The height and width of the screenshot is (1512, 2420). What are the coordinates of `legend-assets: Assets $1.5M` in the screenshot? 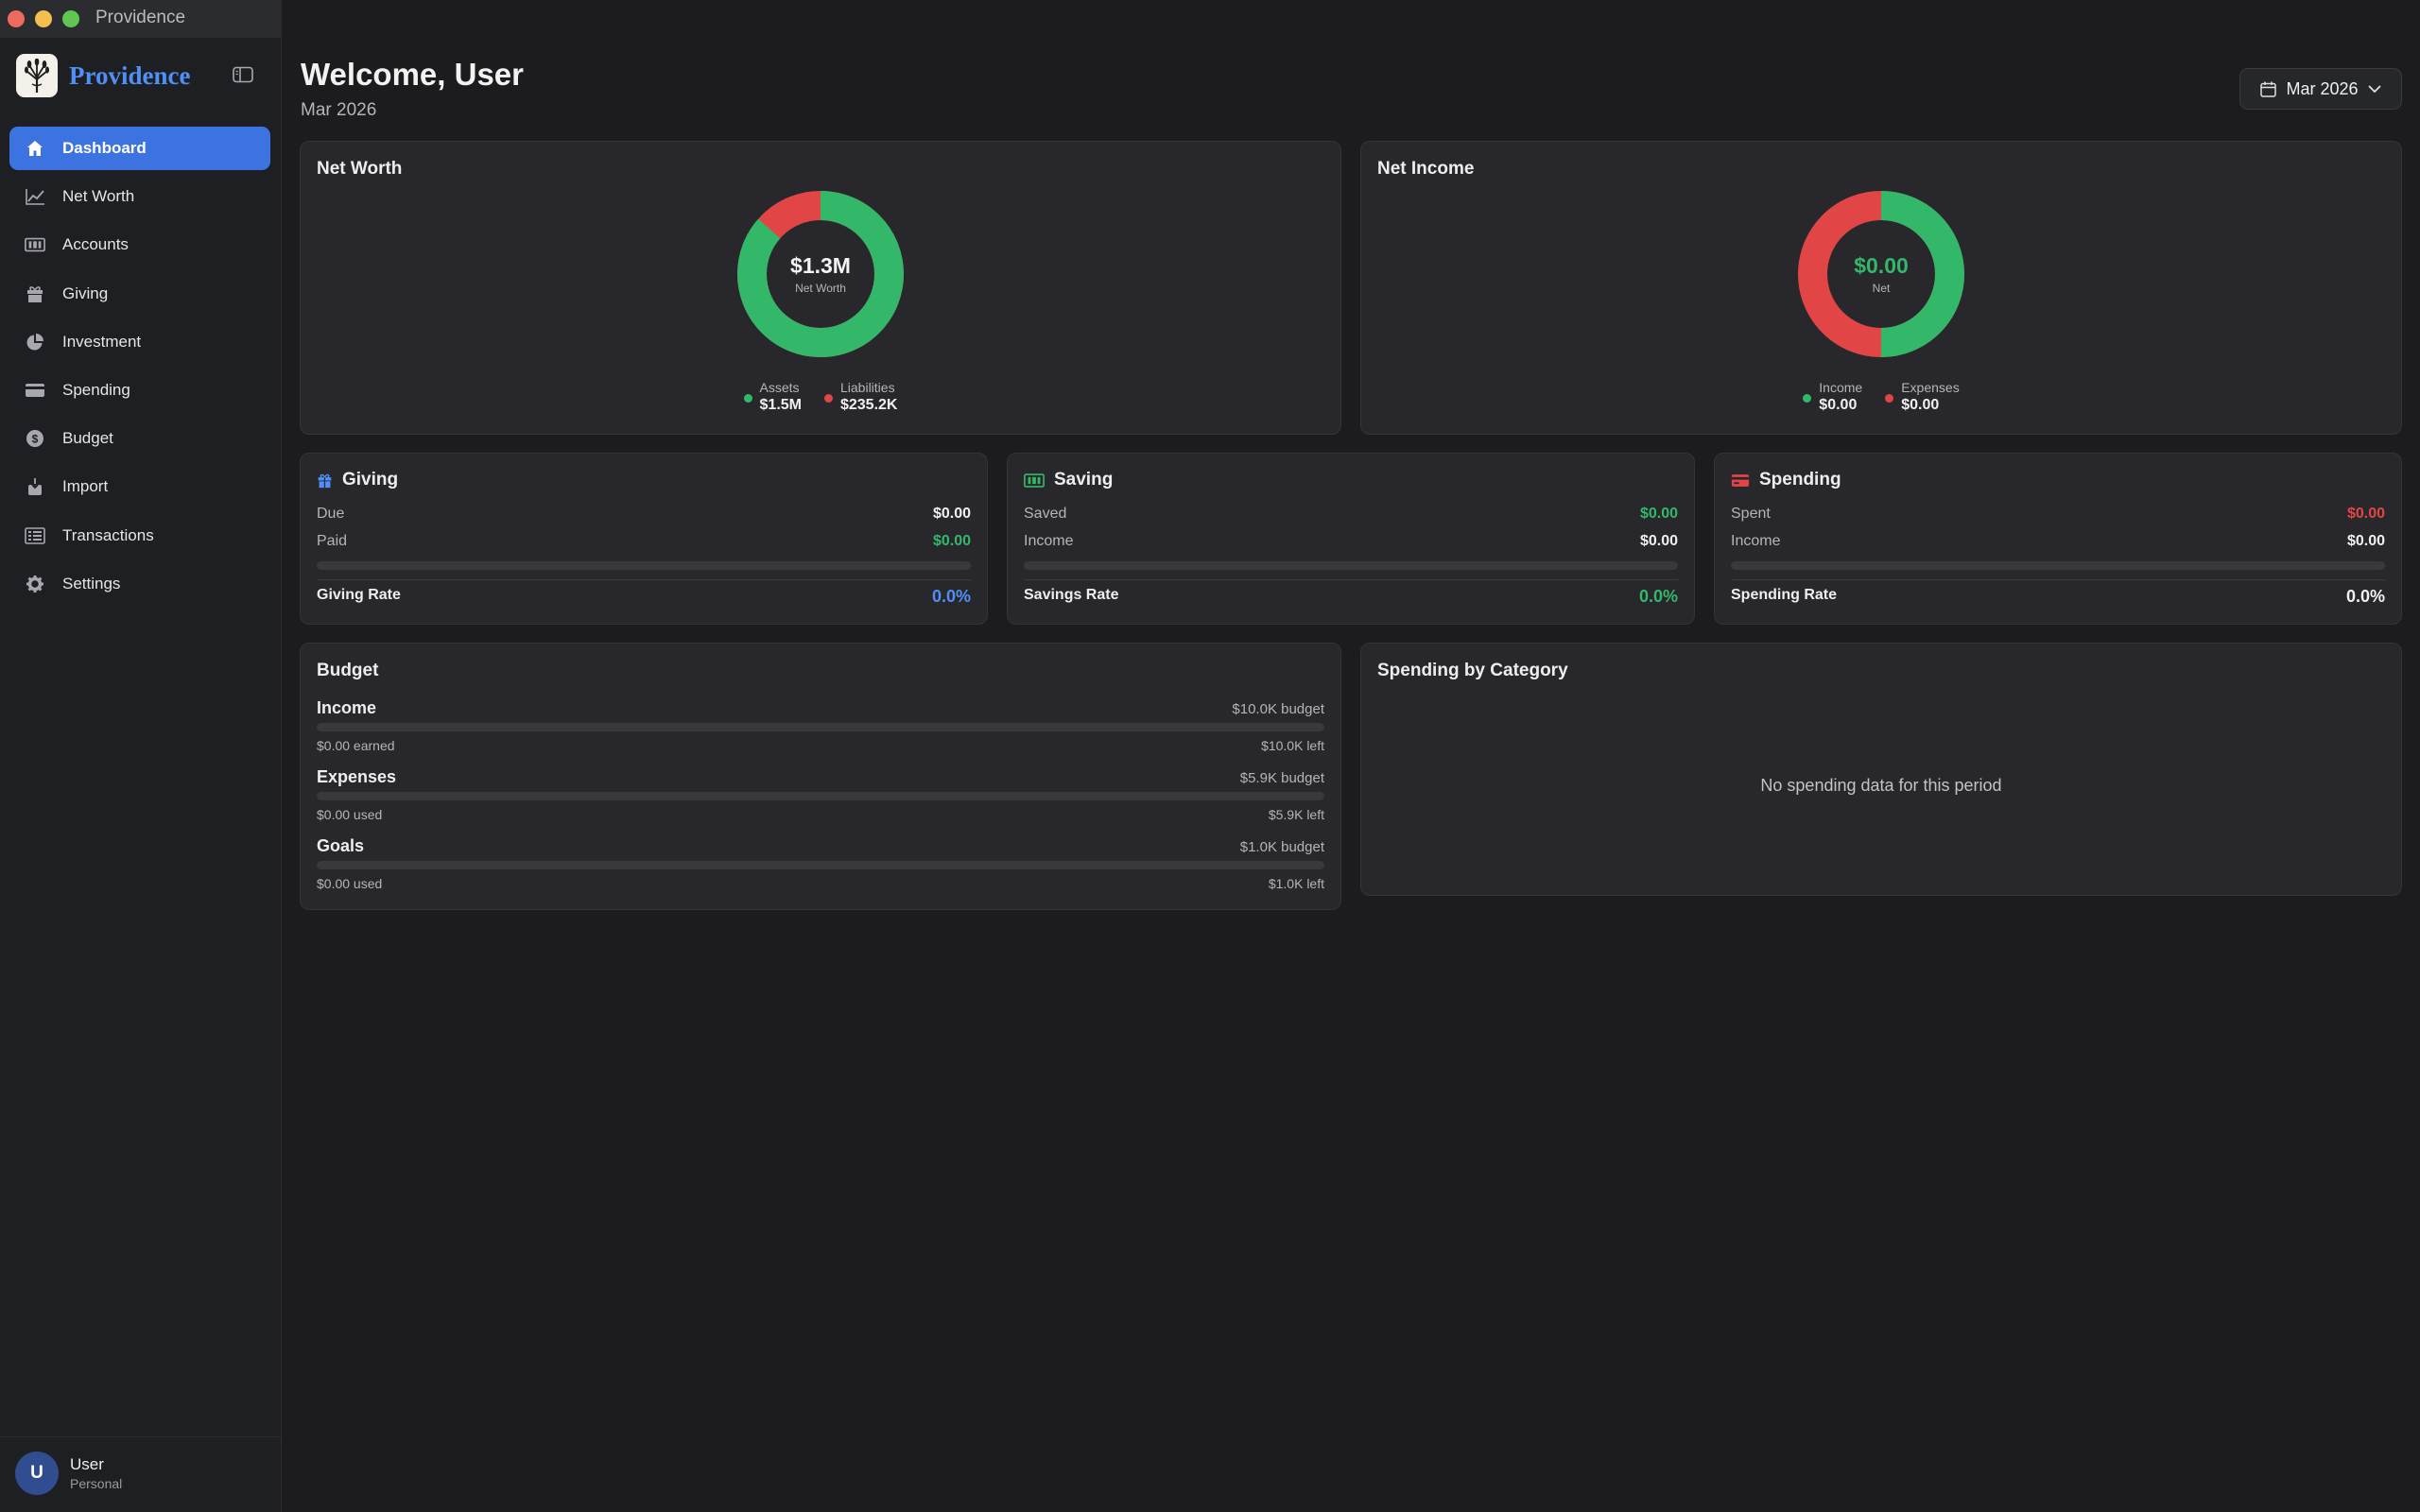 It's located at (772, 397).